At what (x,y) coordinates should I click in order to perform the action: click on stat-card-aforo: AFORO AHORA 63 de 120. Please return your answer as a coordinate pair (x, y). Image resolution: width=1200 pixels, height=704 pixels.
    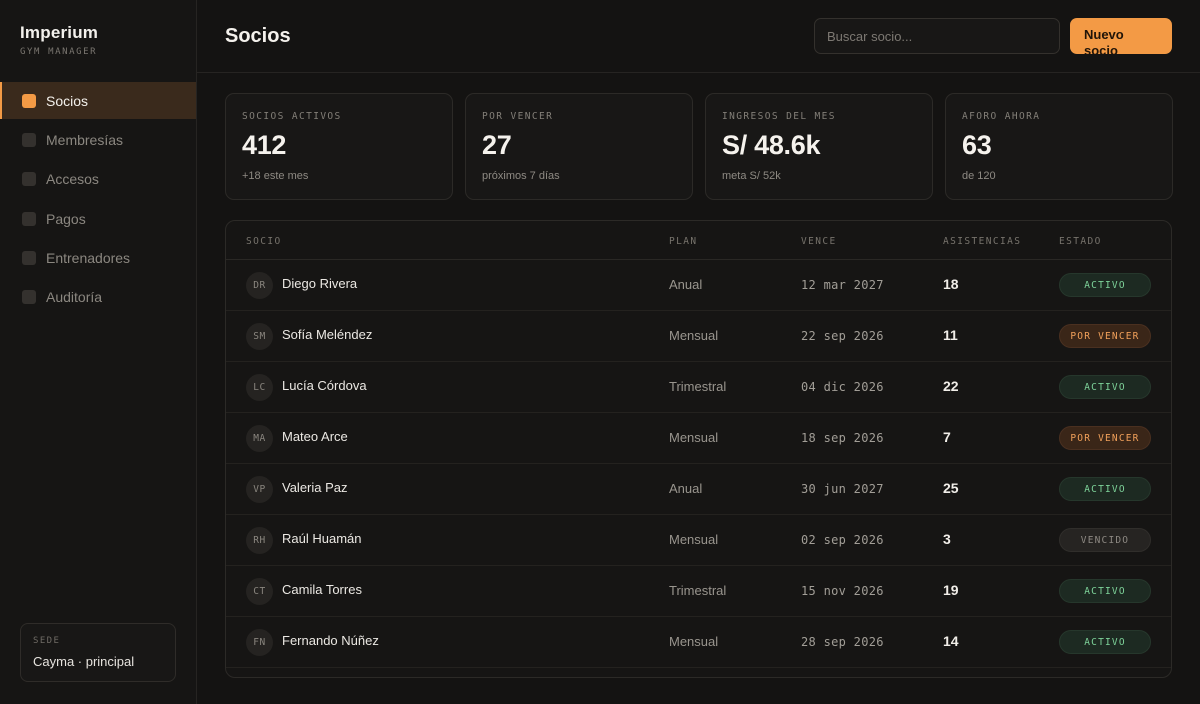
    Looking at the image, I should click on (1059, 146).